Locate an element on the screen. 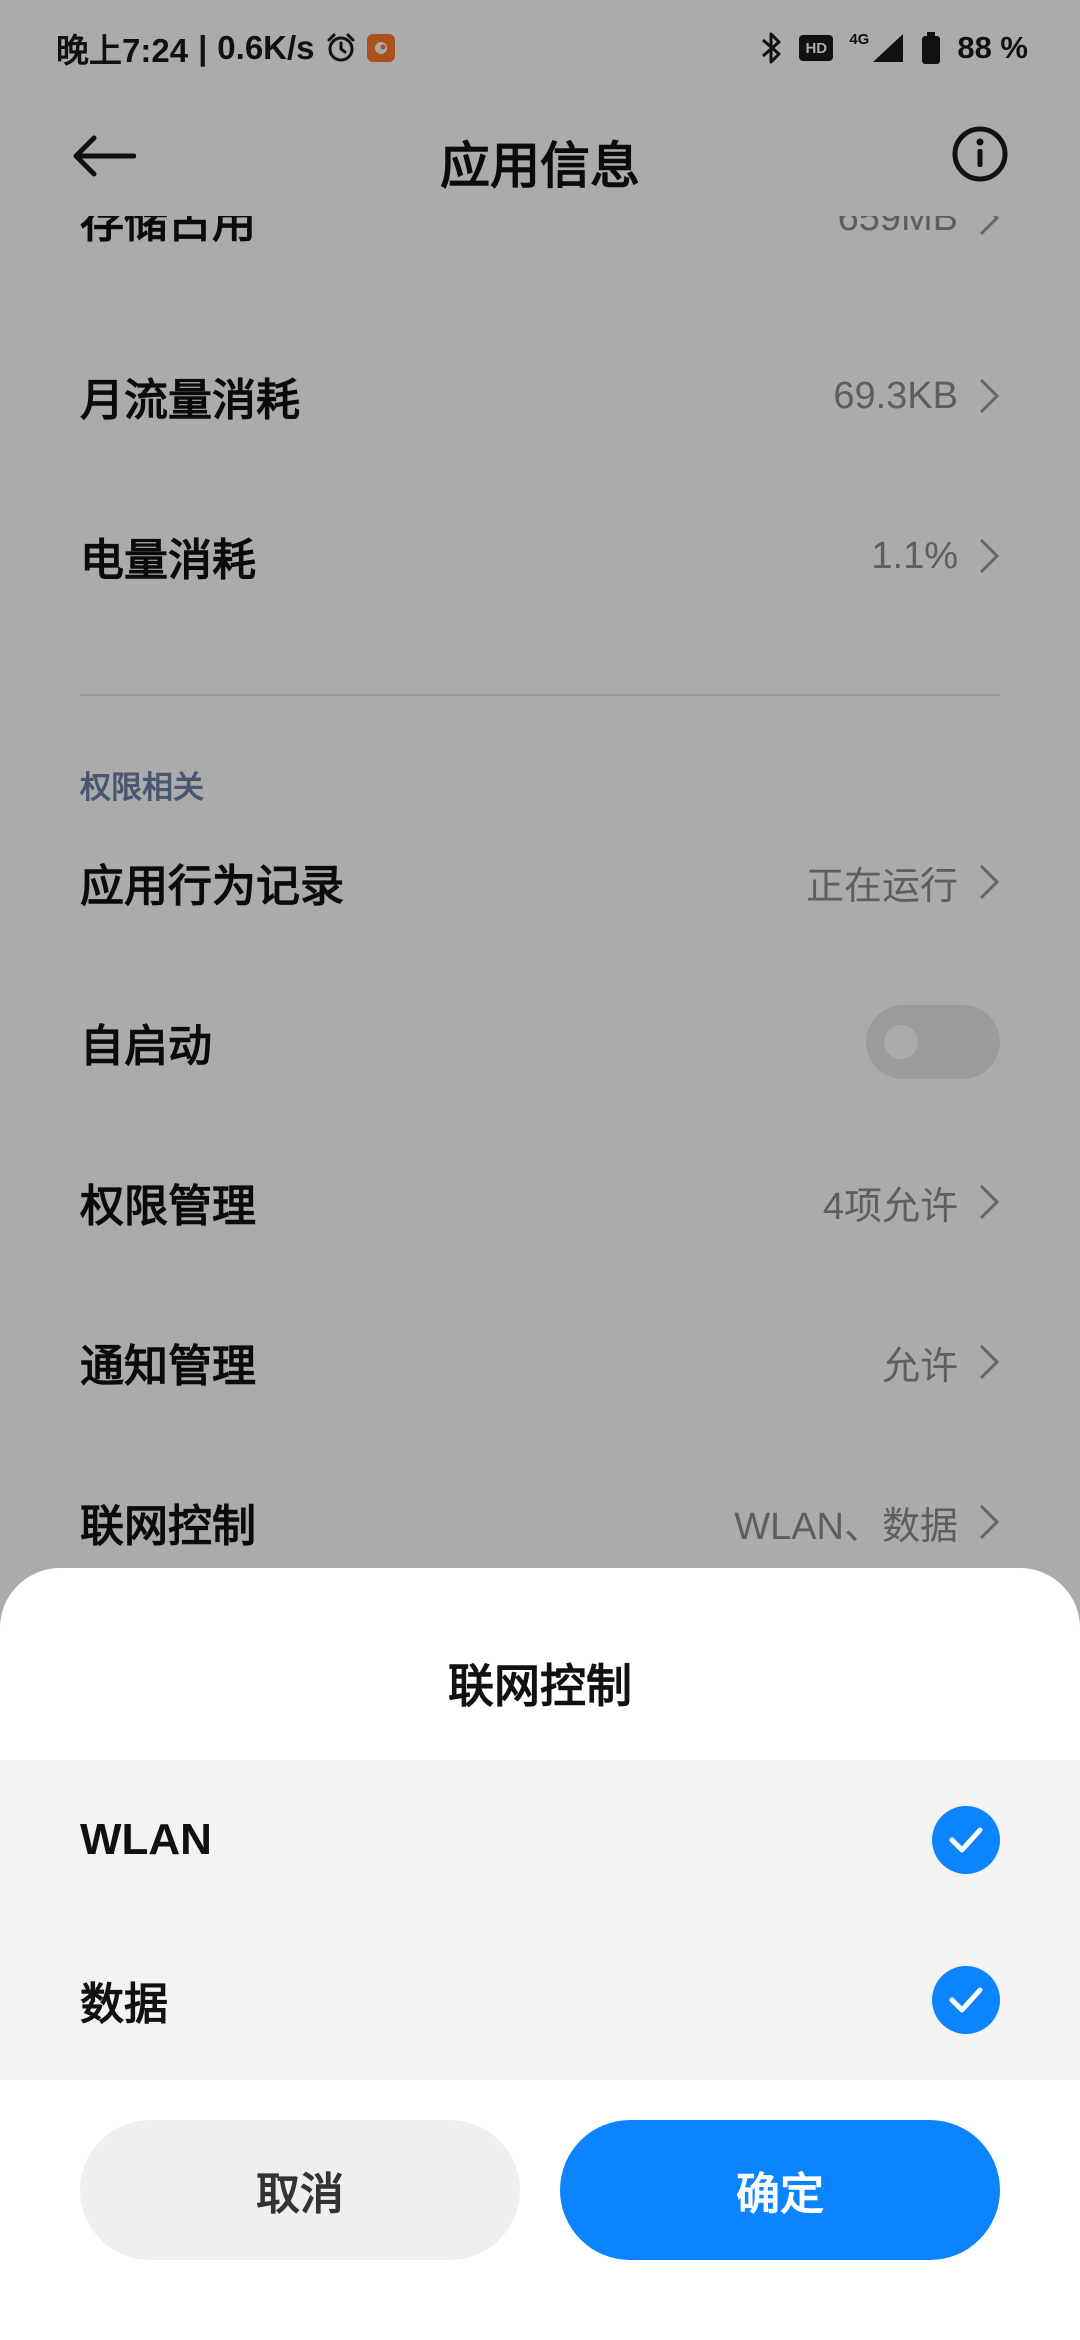  option-label: WLAN is located at coordinates (146, 1839).